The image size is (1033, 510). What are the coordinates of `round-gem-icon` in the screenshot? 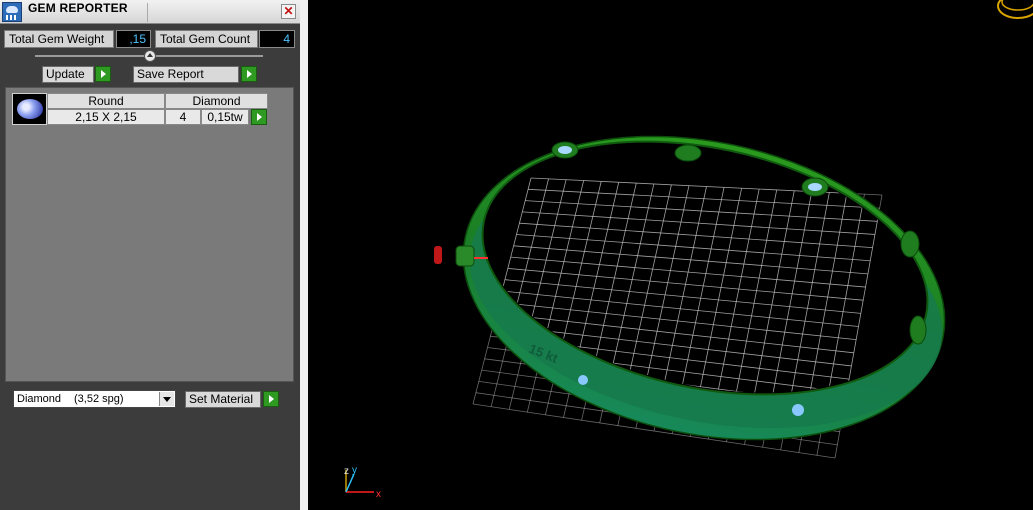 It's located at (29, 109).